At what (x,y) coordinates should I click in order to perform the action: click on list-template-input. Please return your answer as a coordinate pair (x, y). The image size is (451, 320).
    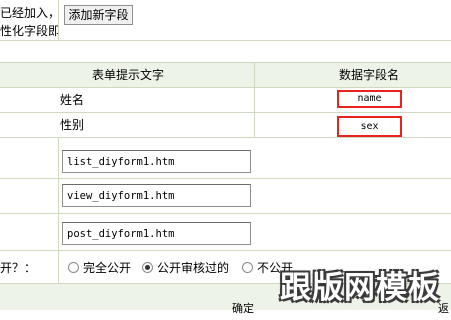
    Looking at the image, I should click on (156, 161).